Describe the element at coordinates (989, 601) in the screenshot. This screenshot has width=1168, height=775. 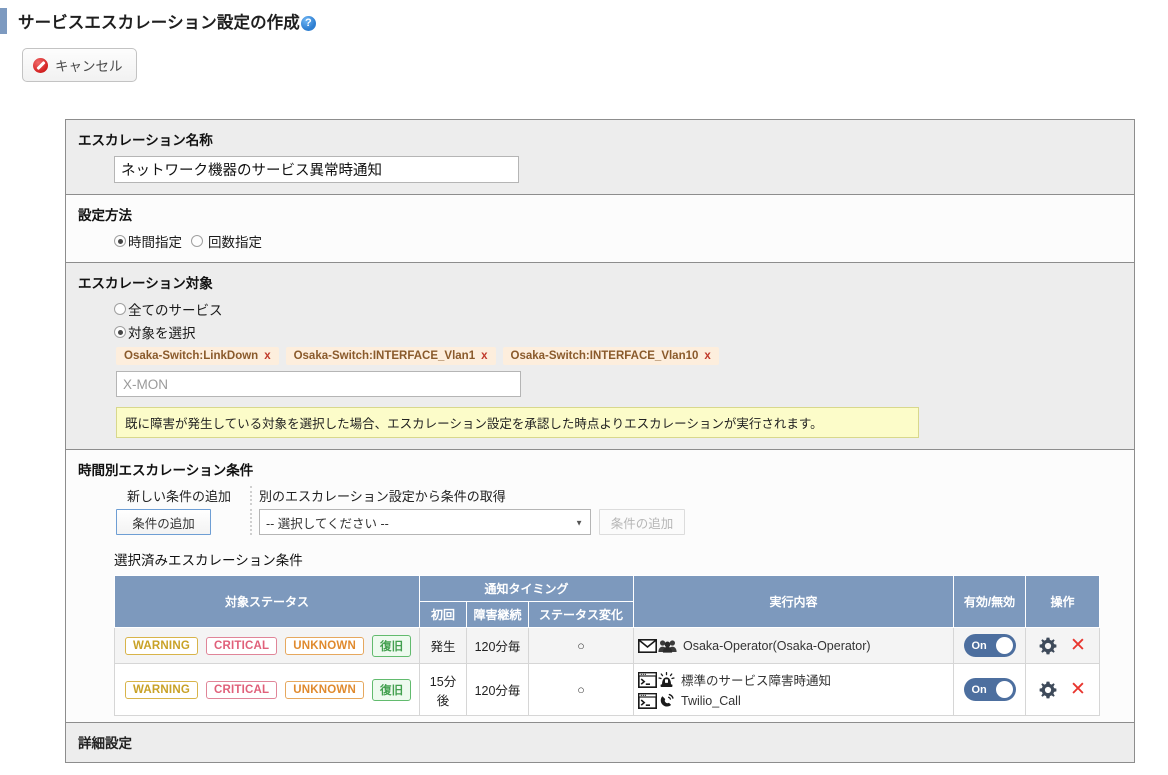
I see `th-enabled: 有効/無効` at that location.